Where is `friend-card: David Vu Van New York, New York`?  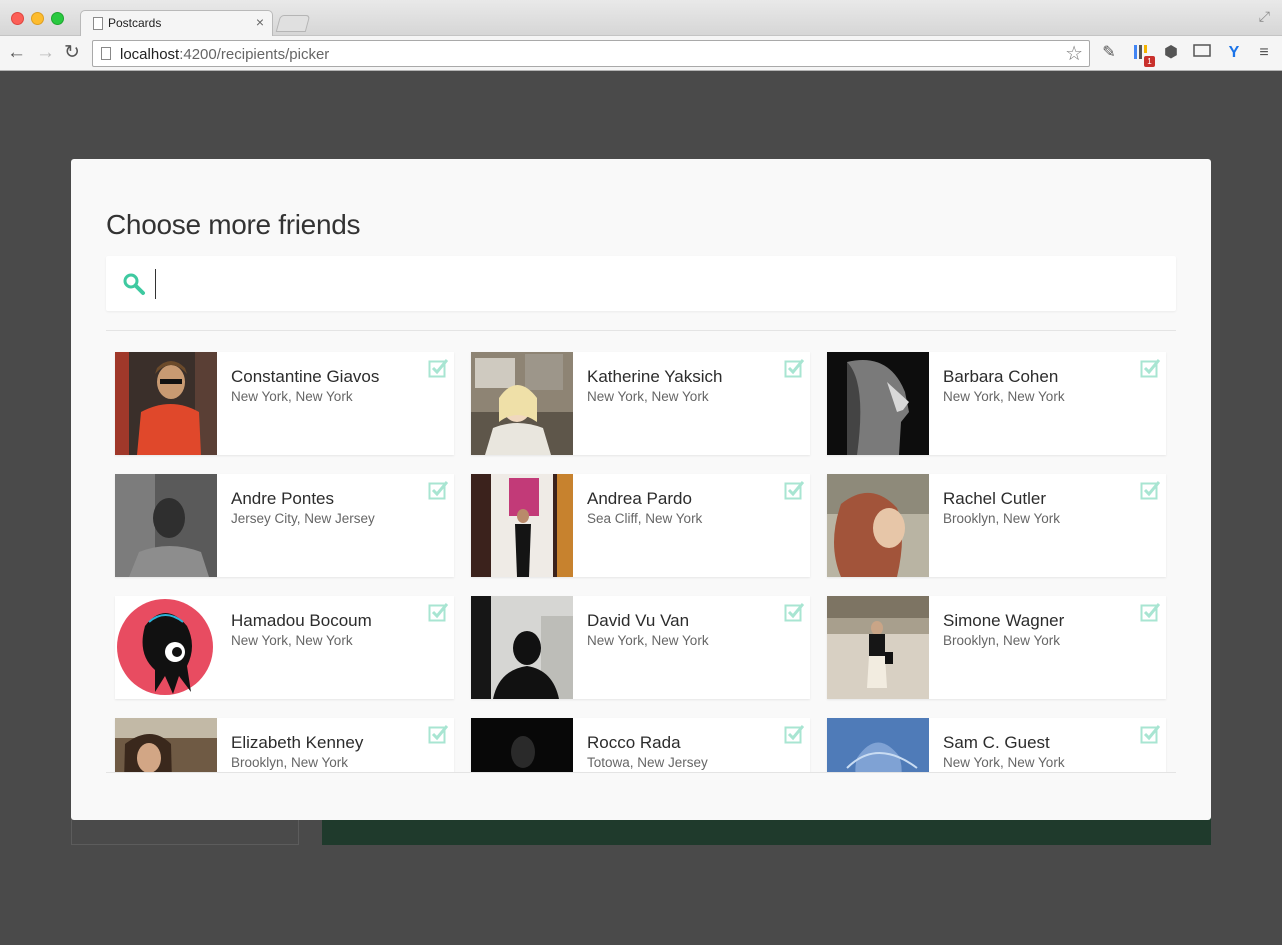
friend-card: David Vu Van New York, New York is located at coordinates (640, 647).